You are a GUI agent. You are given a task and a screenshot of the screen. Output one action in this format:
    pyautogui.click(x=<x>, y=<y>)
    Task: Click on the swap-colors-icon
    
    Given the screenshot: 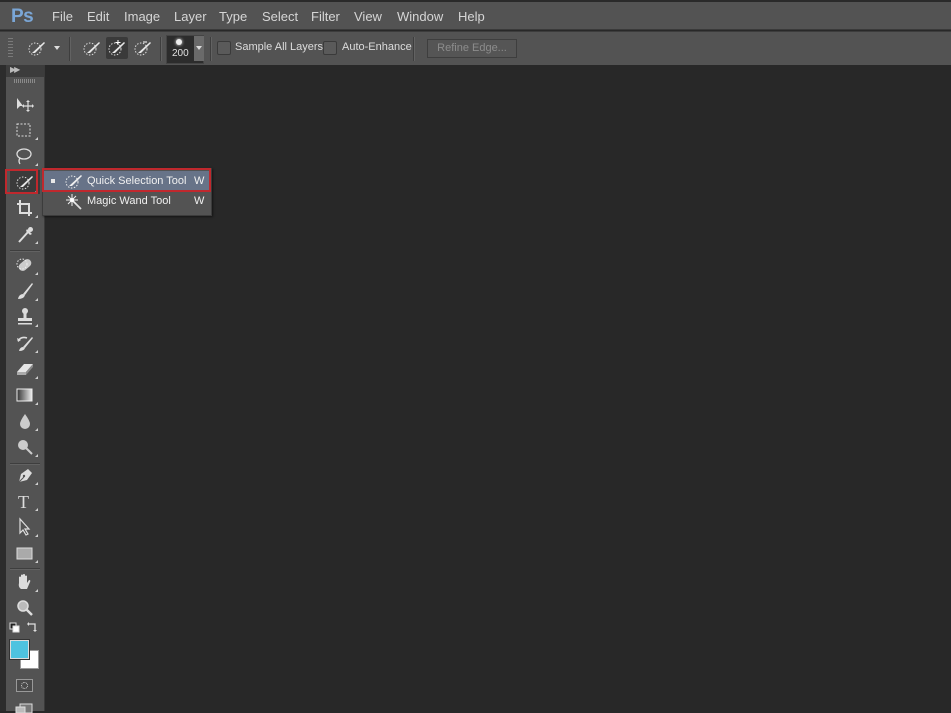 What is the action you would take?
    pyautogui.click(x=32, y=627)
    